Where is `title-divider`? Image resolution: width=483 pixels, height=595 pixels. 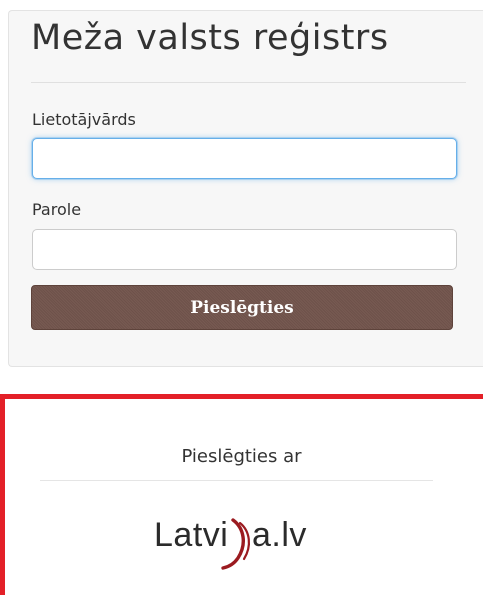
title-divider is located at coordinates (248, 82).